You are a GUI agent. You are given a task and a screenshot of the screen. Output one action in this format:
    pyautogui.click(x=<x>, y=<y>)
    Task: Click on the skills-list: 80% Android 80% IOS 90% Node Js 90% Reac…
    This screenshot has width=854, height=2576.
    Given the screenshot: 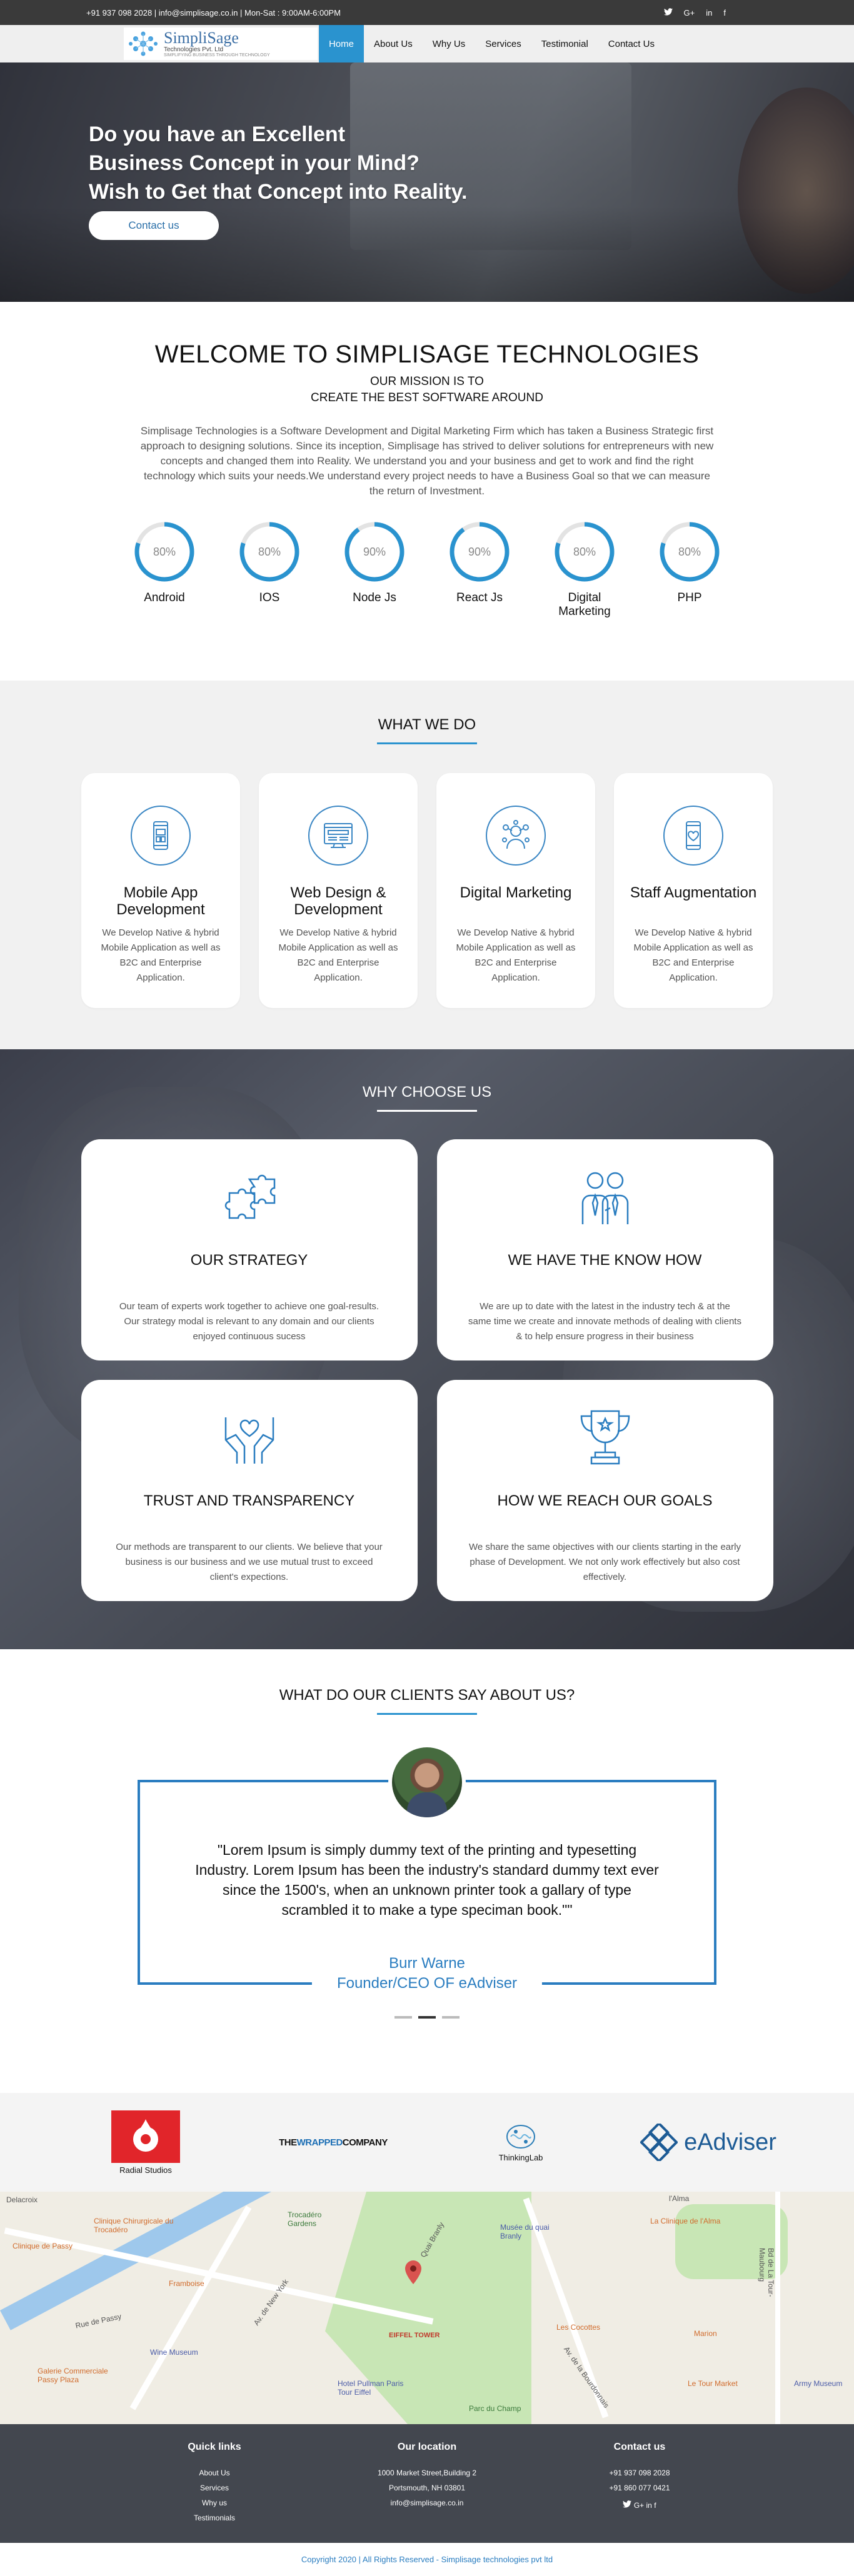 What is the action you would take?
    pyautogui.click(x=427, y=570)
    